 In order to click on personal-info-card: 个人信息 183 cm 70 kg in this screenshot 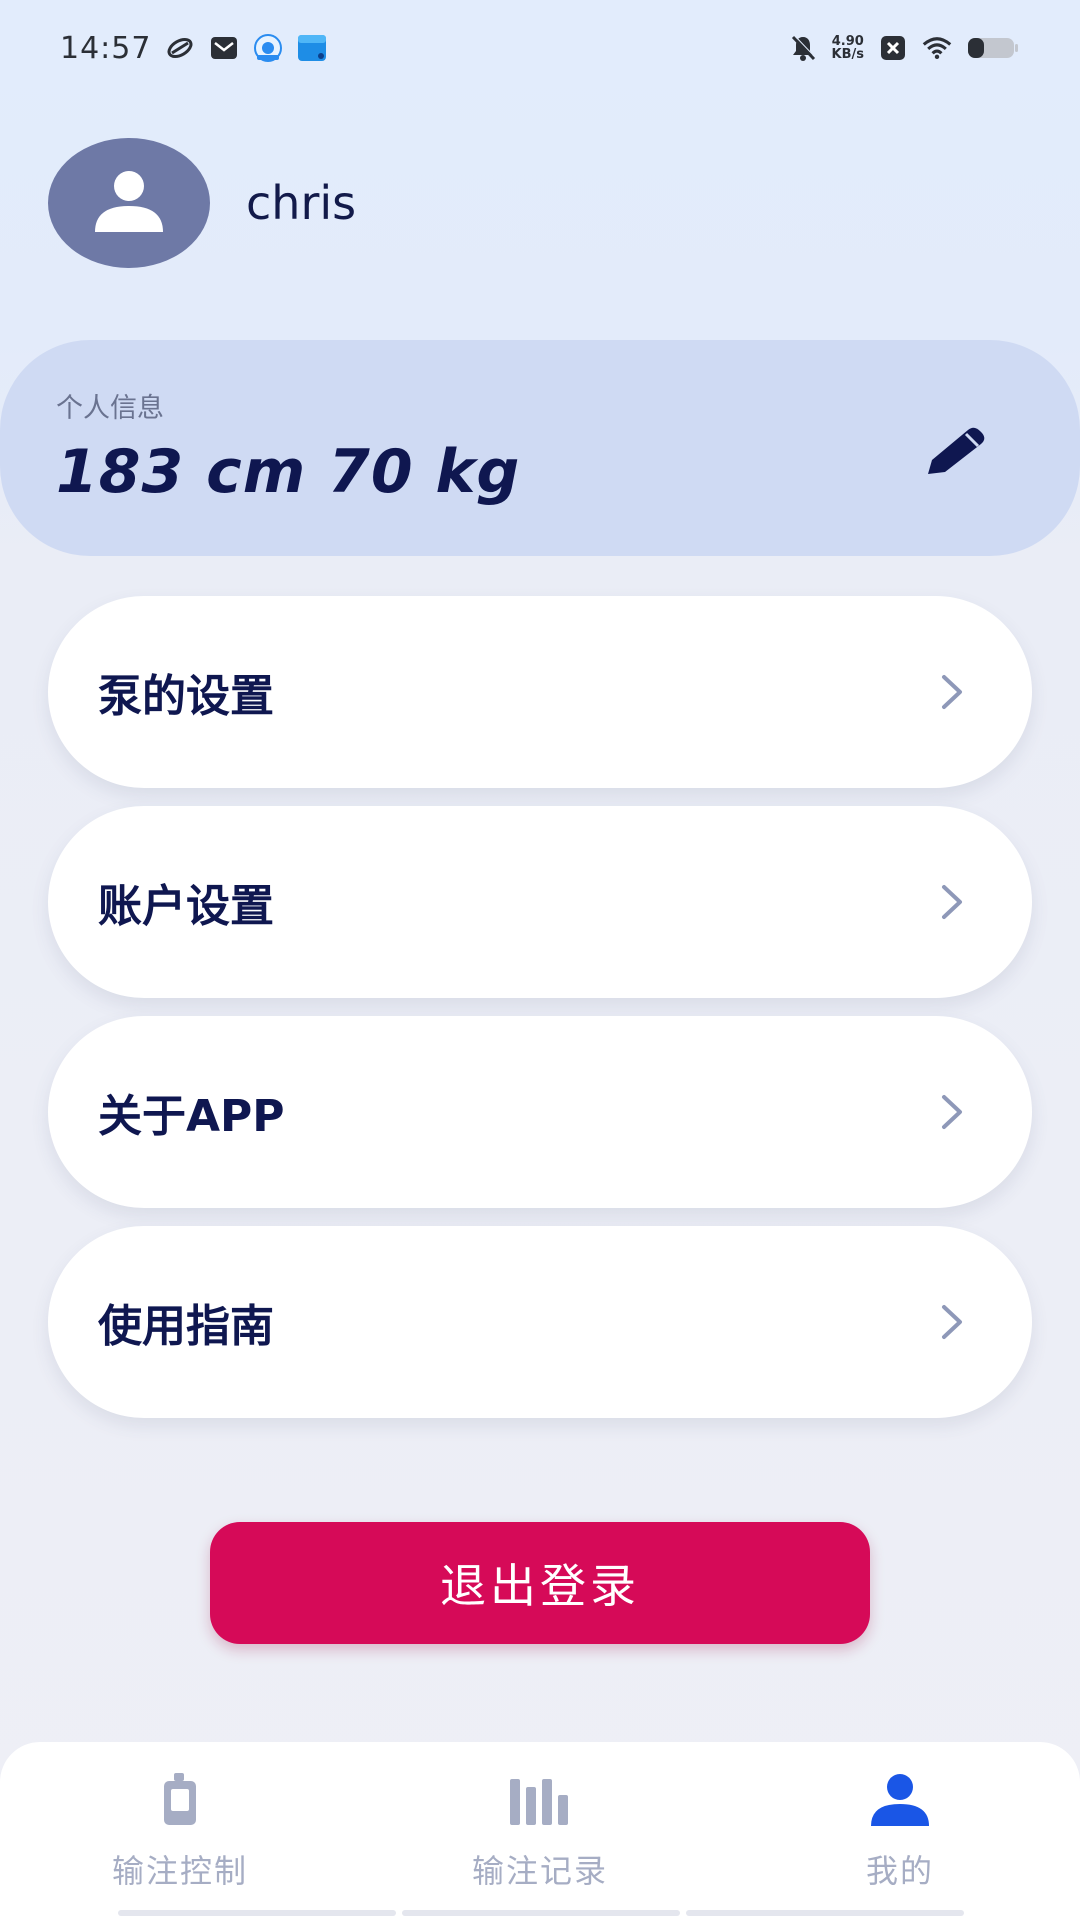, I will do `click(540, 448)`.